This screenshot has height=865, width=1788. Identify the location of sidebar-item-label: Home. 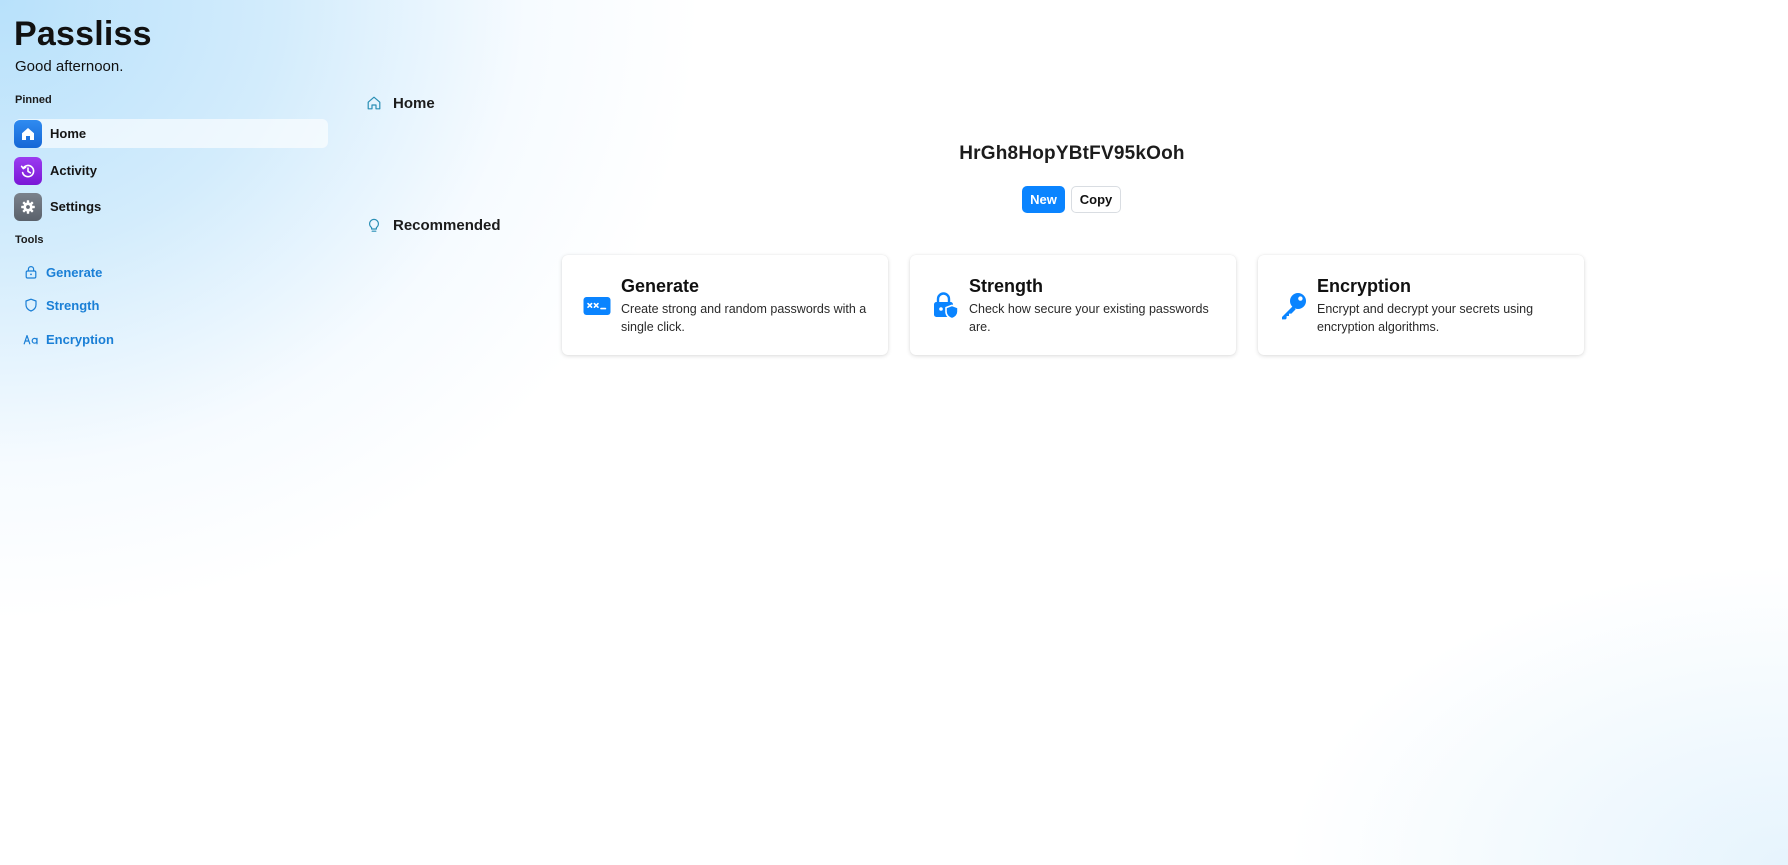
(68, 133).